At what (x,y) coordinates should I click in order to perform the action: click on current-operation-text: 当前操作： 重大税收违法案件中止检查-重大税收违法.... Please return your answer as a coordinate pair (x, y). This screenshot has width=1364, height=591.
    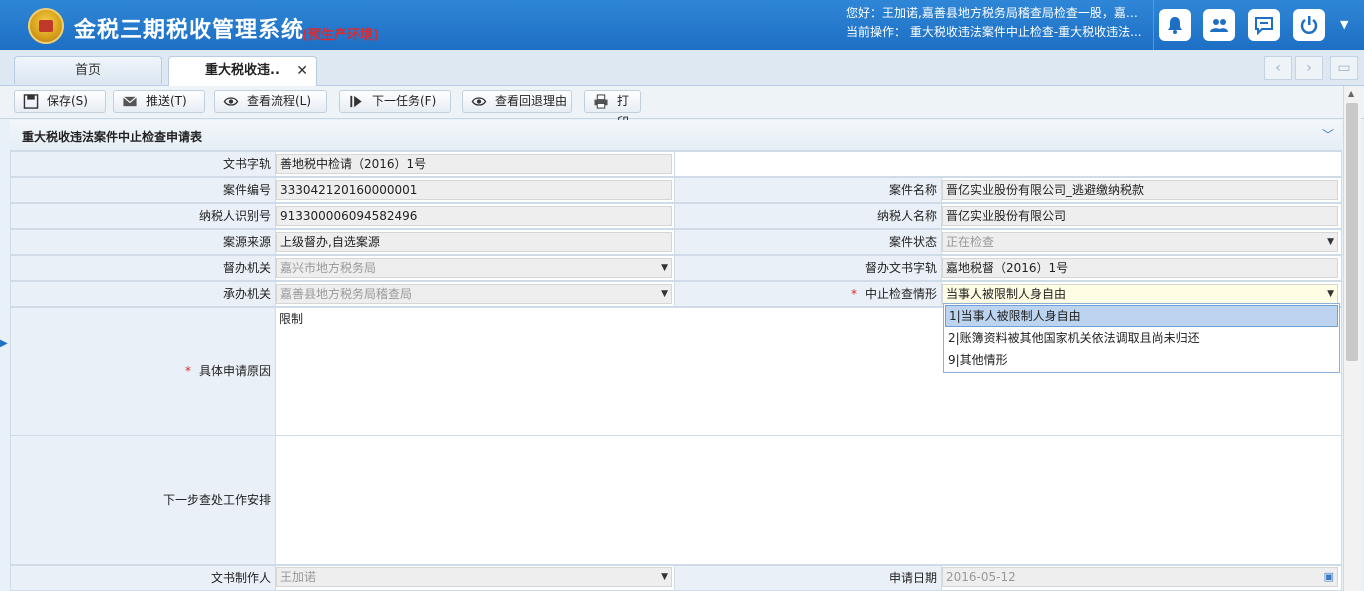
    Looking at the image, I should click on (994, 32).